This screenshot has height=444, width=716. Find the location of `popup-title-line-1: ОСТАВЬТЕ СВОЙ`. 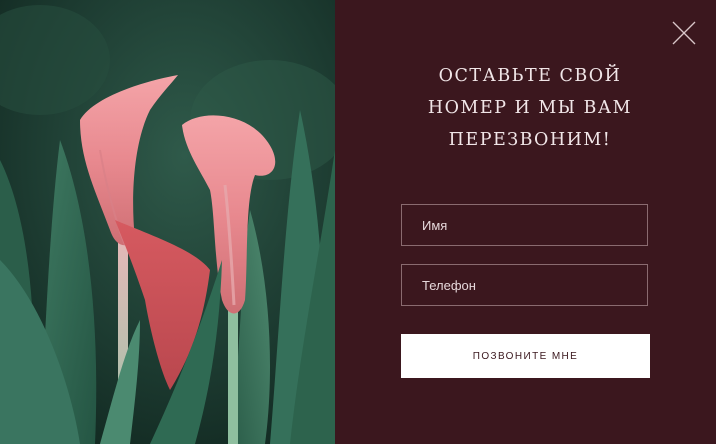

popup-title-line-1: ОСТАВЬТЕ СВОЙ is located at coordinates (530, 76).